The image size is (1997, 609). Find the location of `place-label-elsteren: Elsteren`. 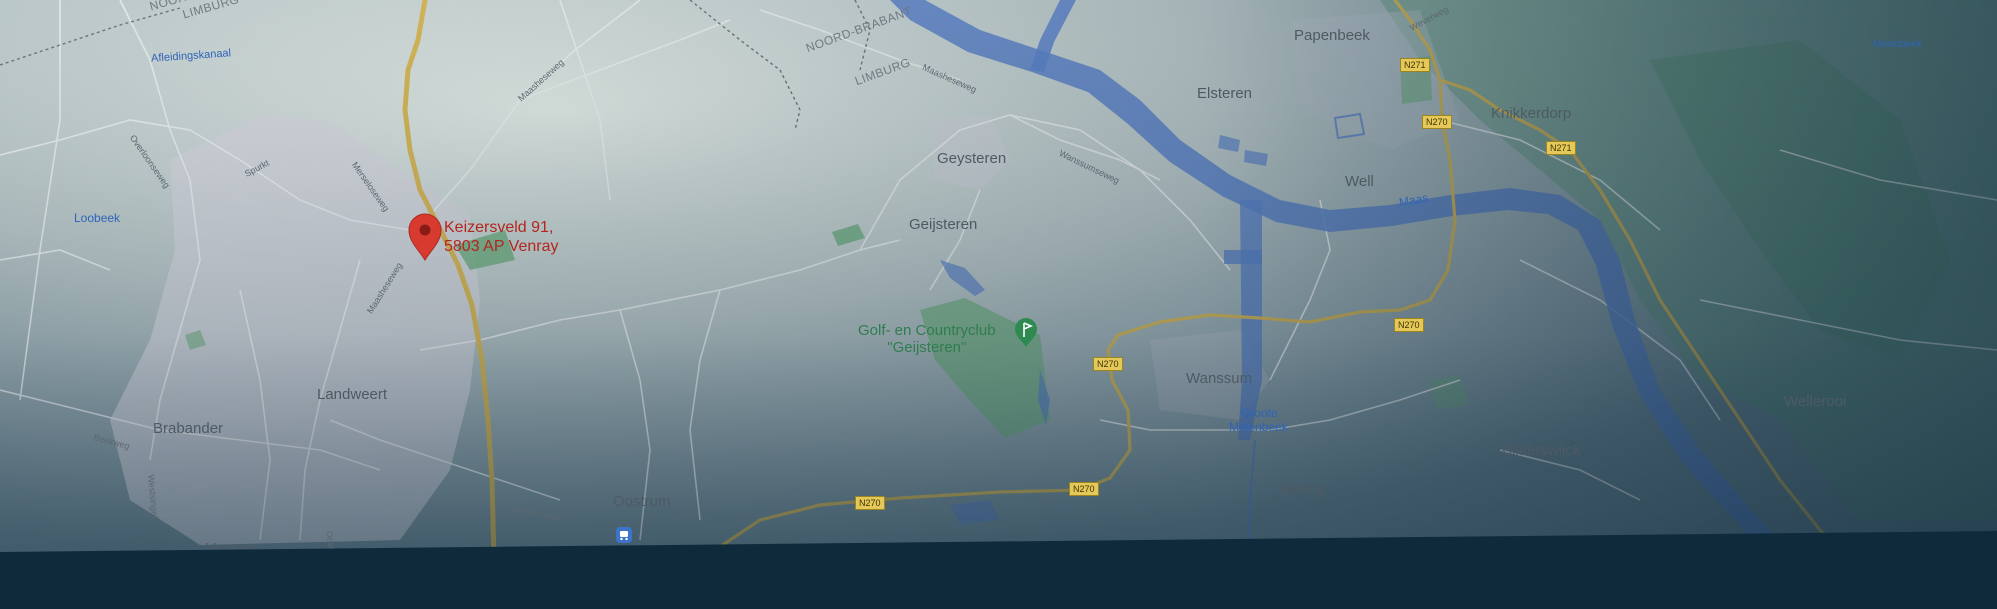

place-label-elsteren: Elsteren is located at coordinates (1225, 93).